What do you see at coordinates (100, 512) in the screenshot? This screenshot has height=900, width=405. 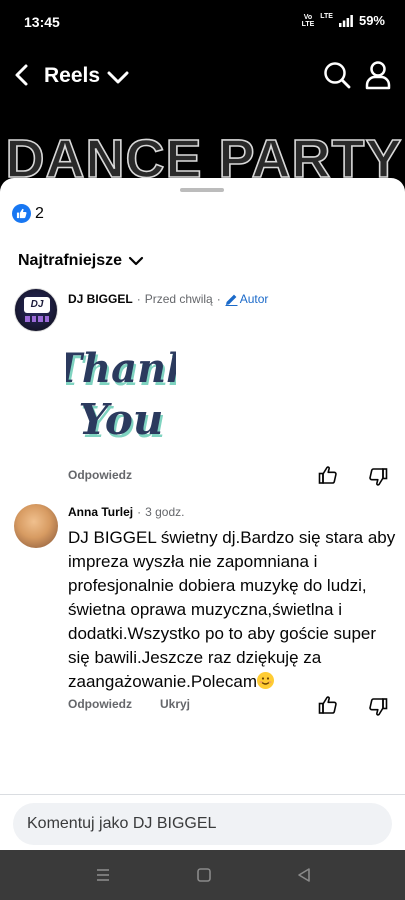 I see `comment-author: Anna Turlej` at bounding box center [100, 512].